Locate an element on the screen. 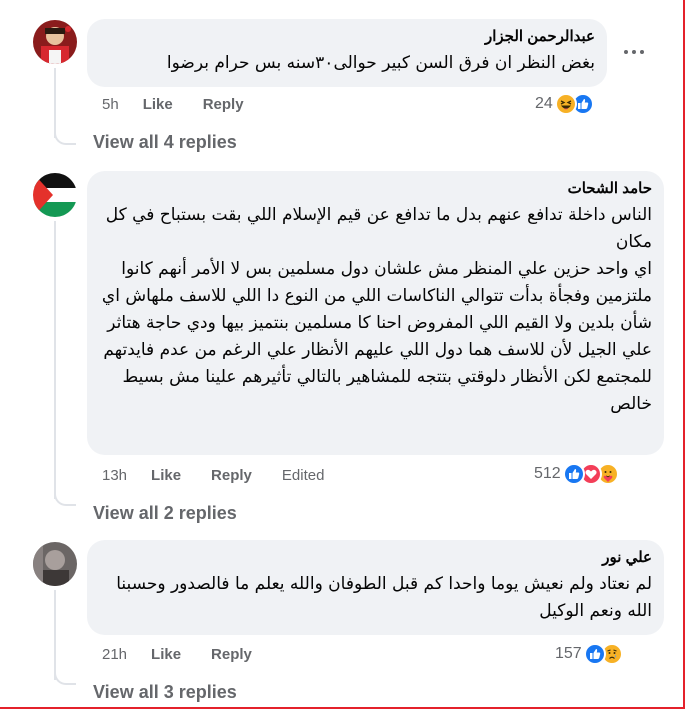 The width and height of the screenshot is (685, 709). haha-reaction-icon is located at coordinates (565, 104).